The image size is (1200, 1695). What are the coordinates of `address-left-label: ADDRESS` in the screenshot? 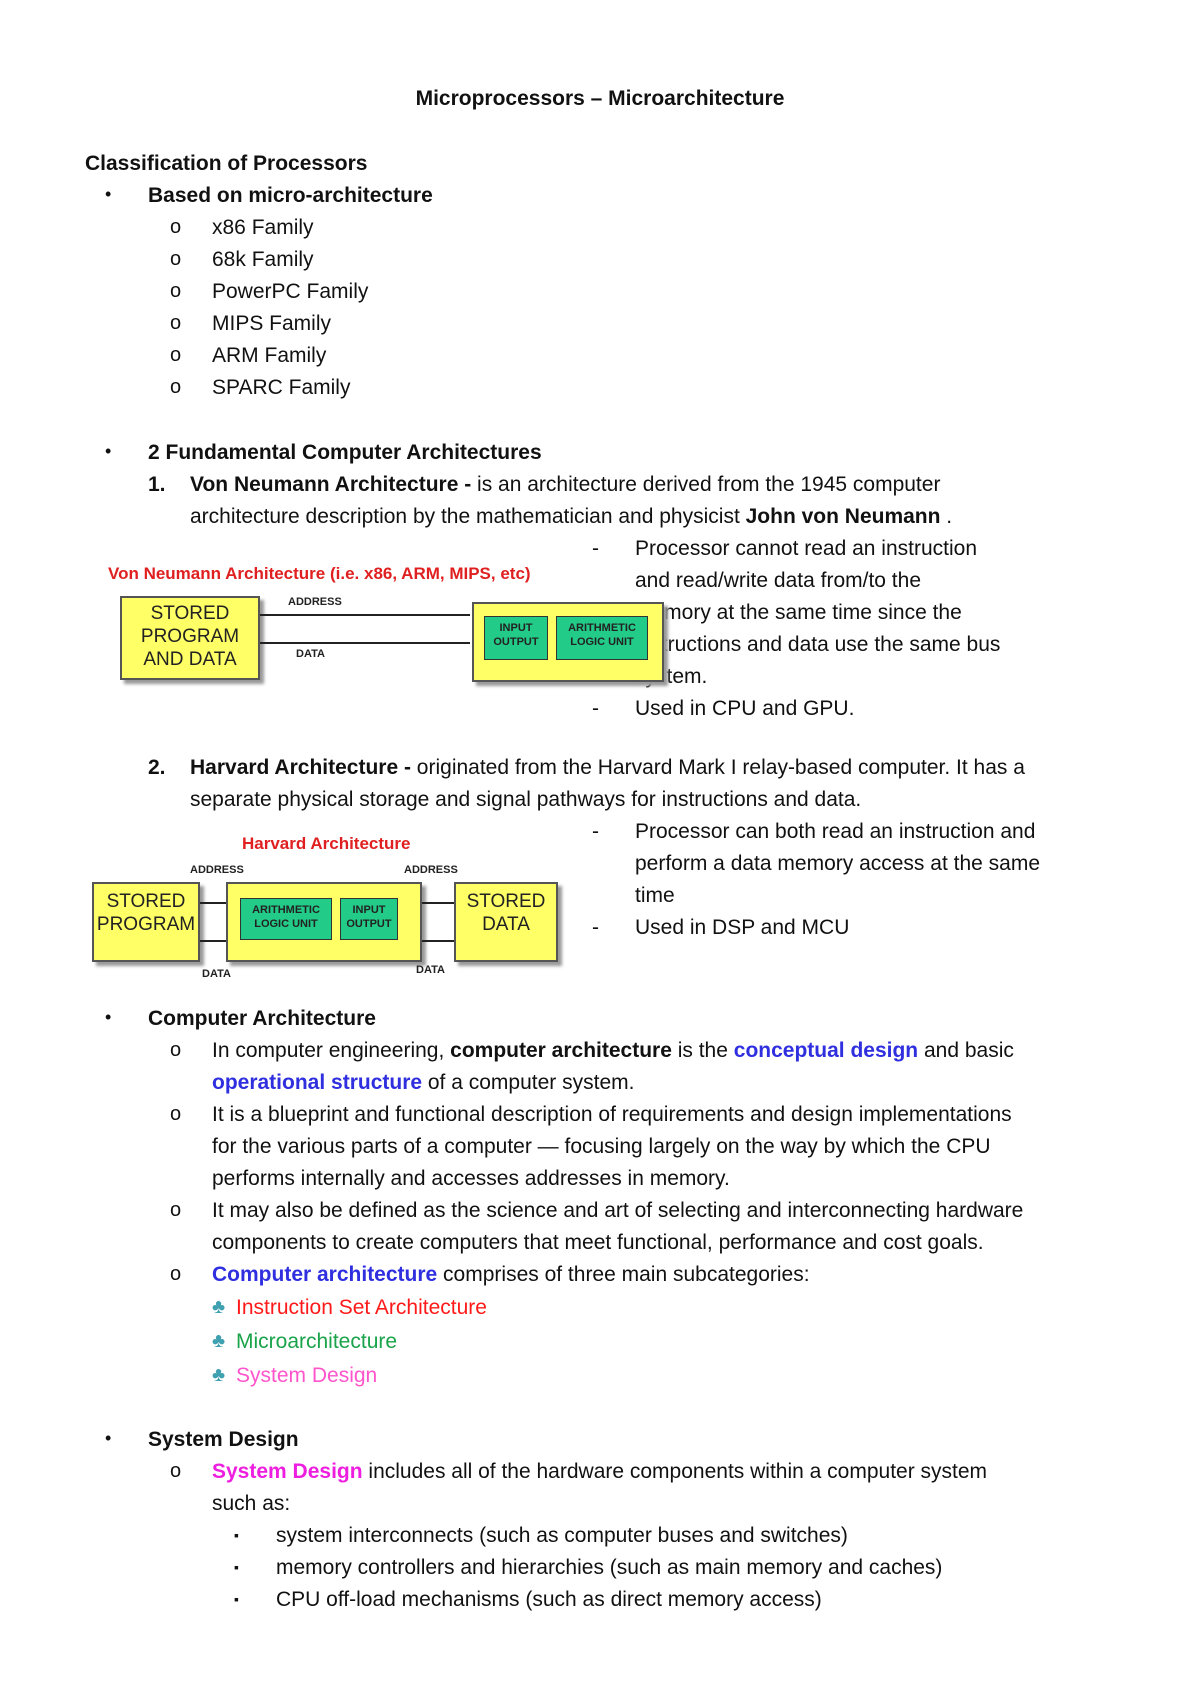 It's located at (217, 870).